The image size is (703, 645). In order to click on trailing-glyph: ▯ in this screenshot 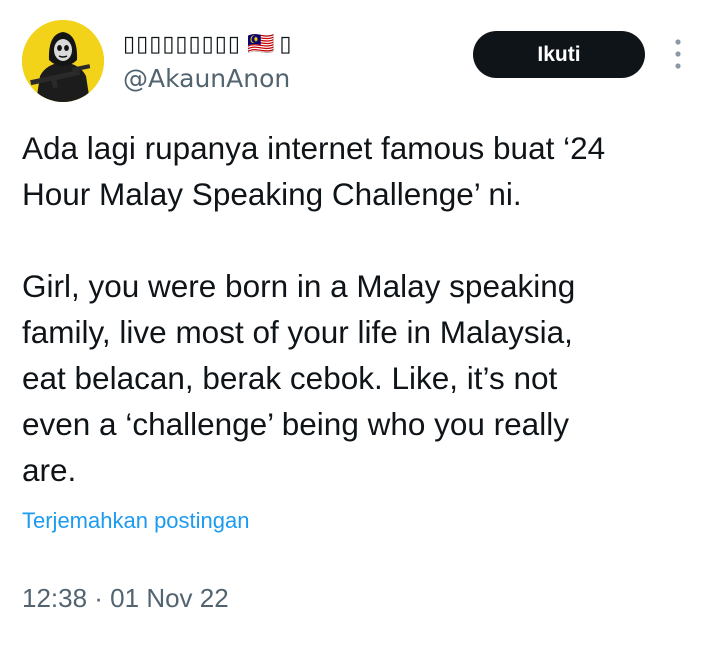, I will do `click(286, 44)`.